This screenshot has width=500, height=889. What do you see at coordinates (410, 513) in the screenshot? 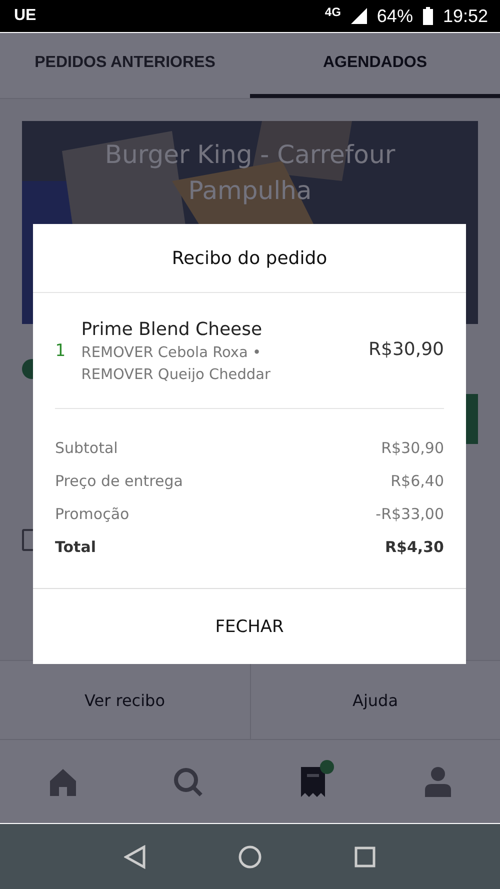
I see `summary-value: -R$33,00` at bounding box center [410, 513].